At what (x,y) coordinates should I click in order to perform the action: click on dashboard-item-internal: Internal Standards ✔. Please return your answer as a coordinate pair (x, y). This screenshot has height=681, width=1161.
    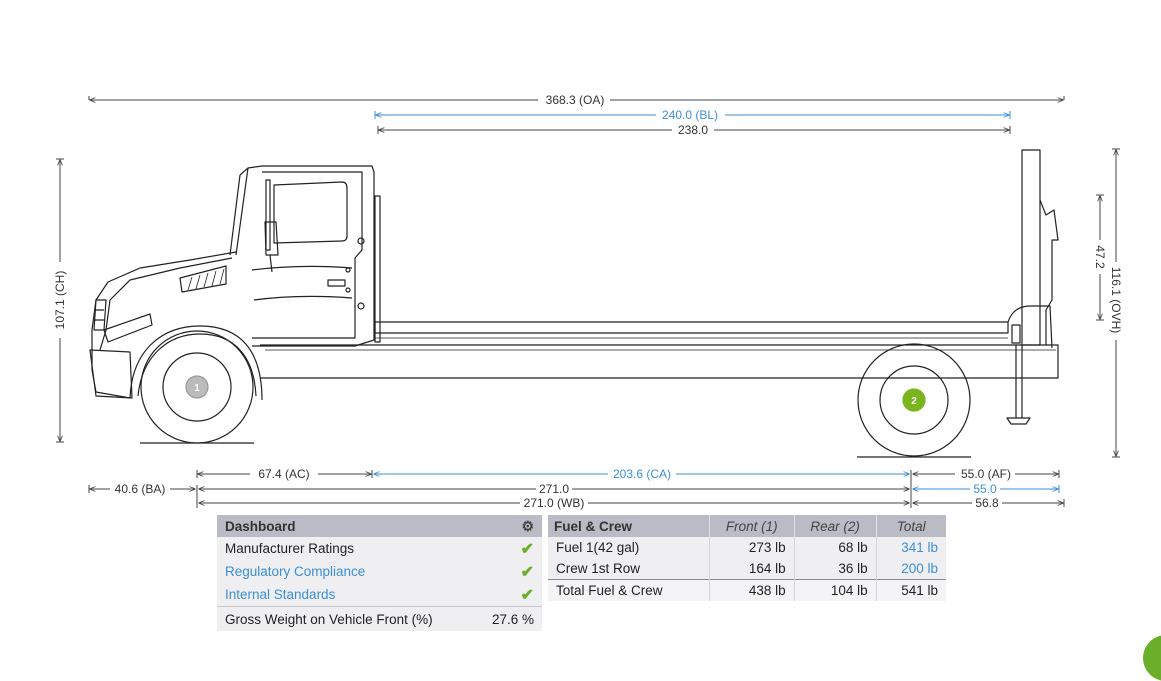
    Looking at the image, I should click on (379, 594).